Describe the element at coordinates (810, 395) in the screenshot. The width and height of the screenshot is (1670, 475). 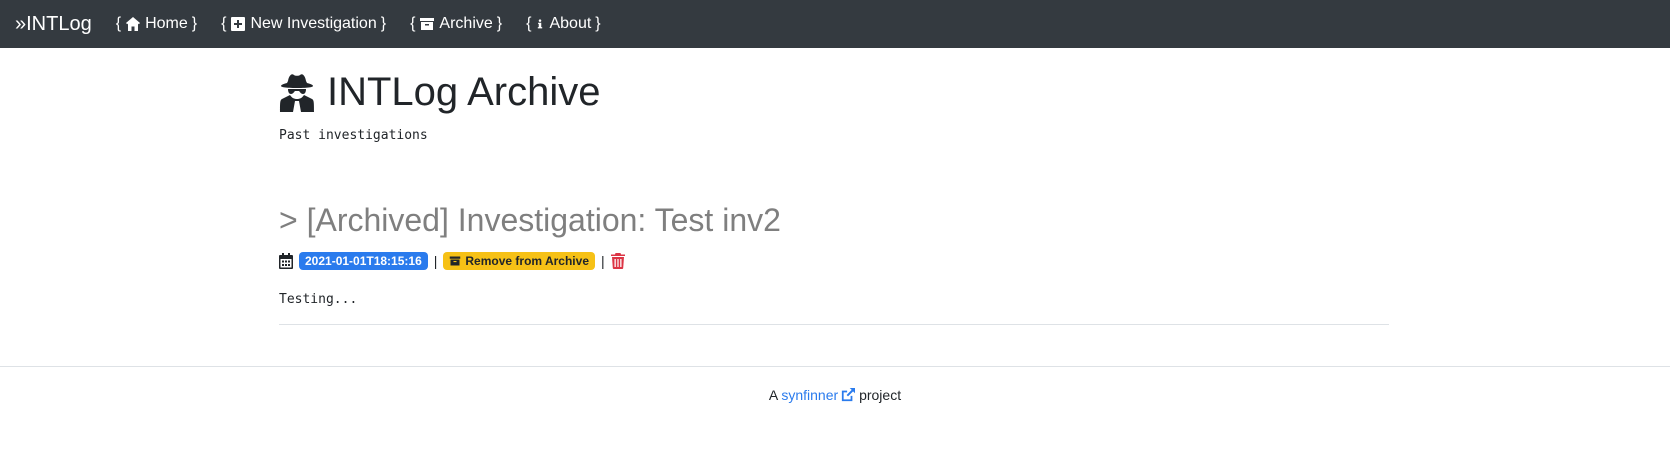
I see `synfinner-link-label: synfinner` at that location.